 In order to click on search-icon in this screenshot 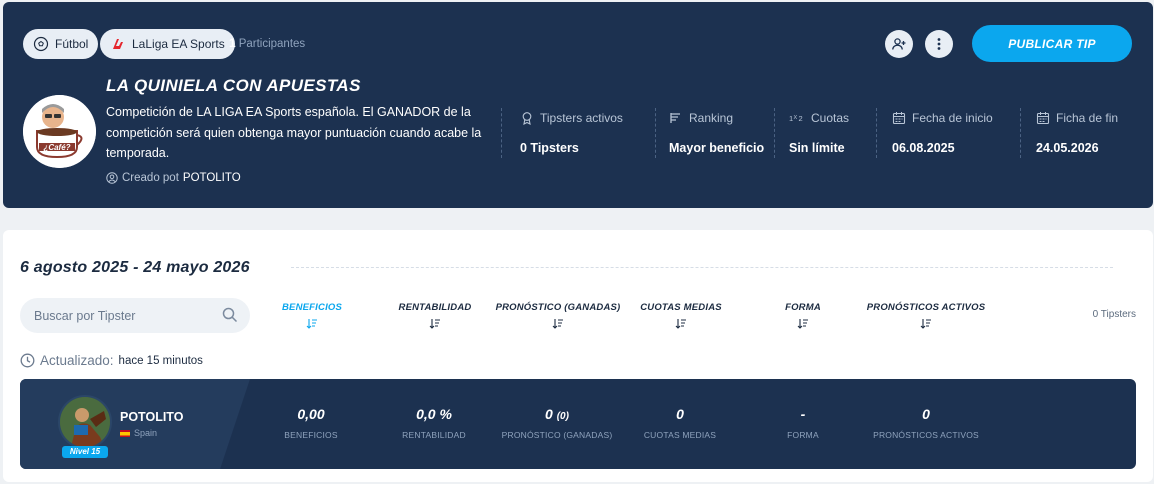, I will do `click(230, 315)`.